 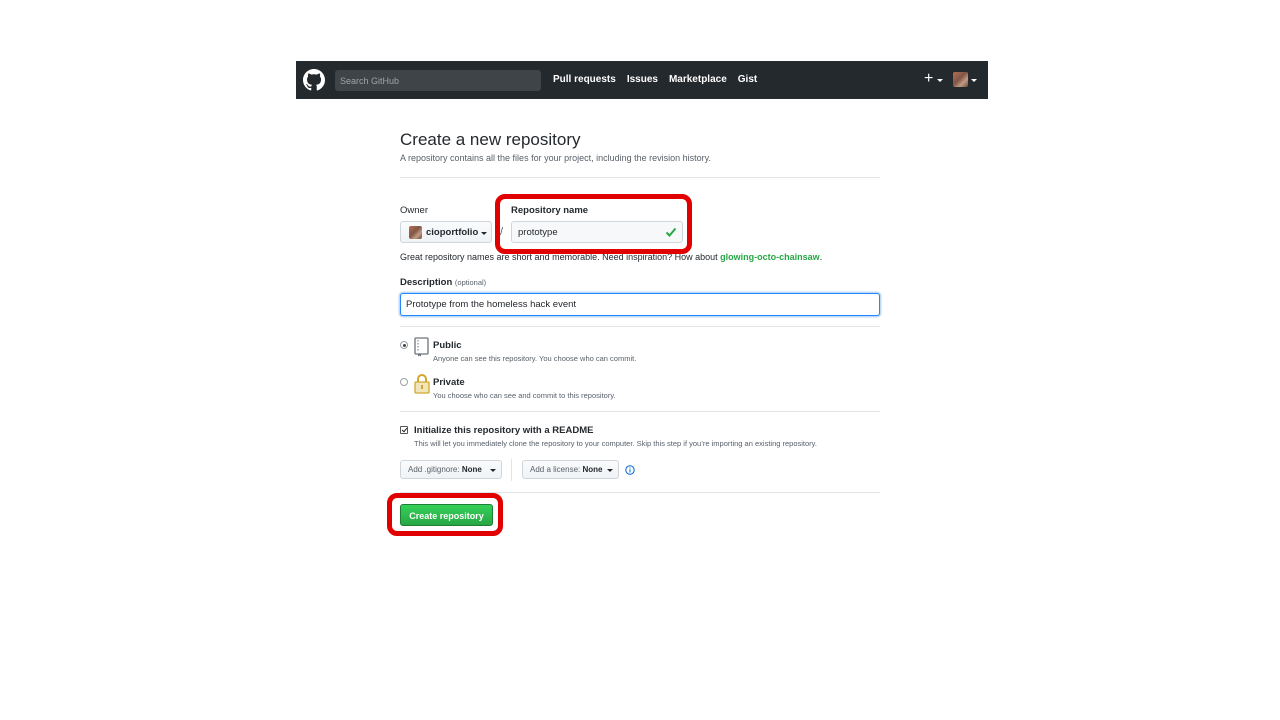 I want to click on nav-marketplace: Marketplace, so click(x=698, y=79).